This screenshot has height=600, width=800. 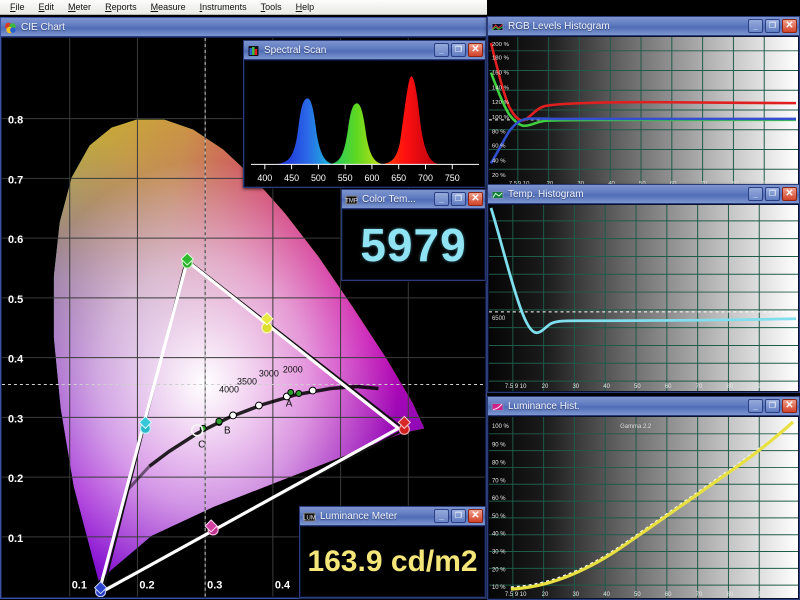 I want to click on spectral-scan-canvas: 400 450 500 550 600 650 700 750, so click(x=364, y=123).